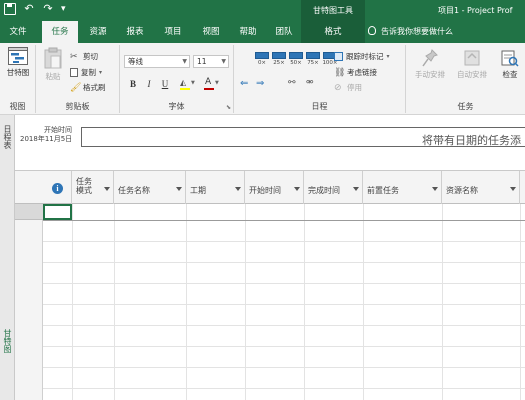 Image resolution: width=525 pixels, height=400 pixels. Describe the element at coordinates (313, 61) in the screenshot. I see `percent-75-button: 75×` at that location.